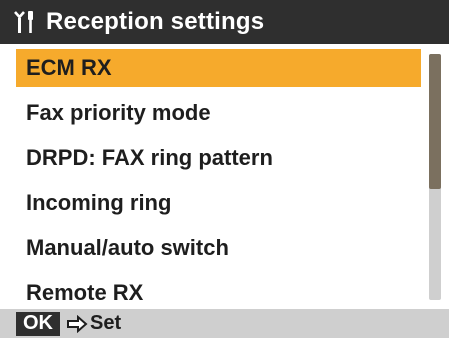 The width and height of the screenshot is (449, 338). I want to click on ok-button-label: OK, so click(38, 323).